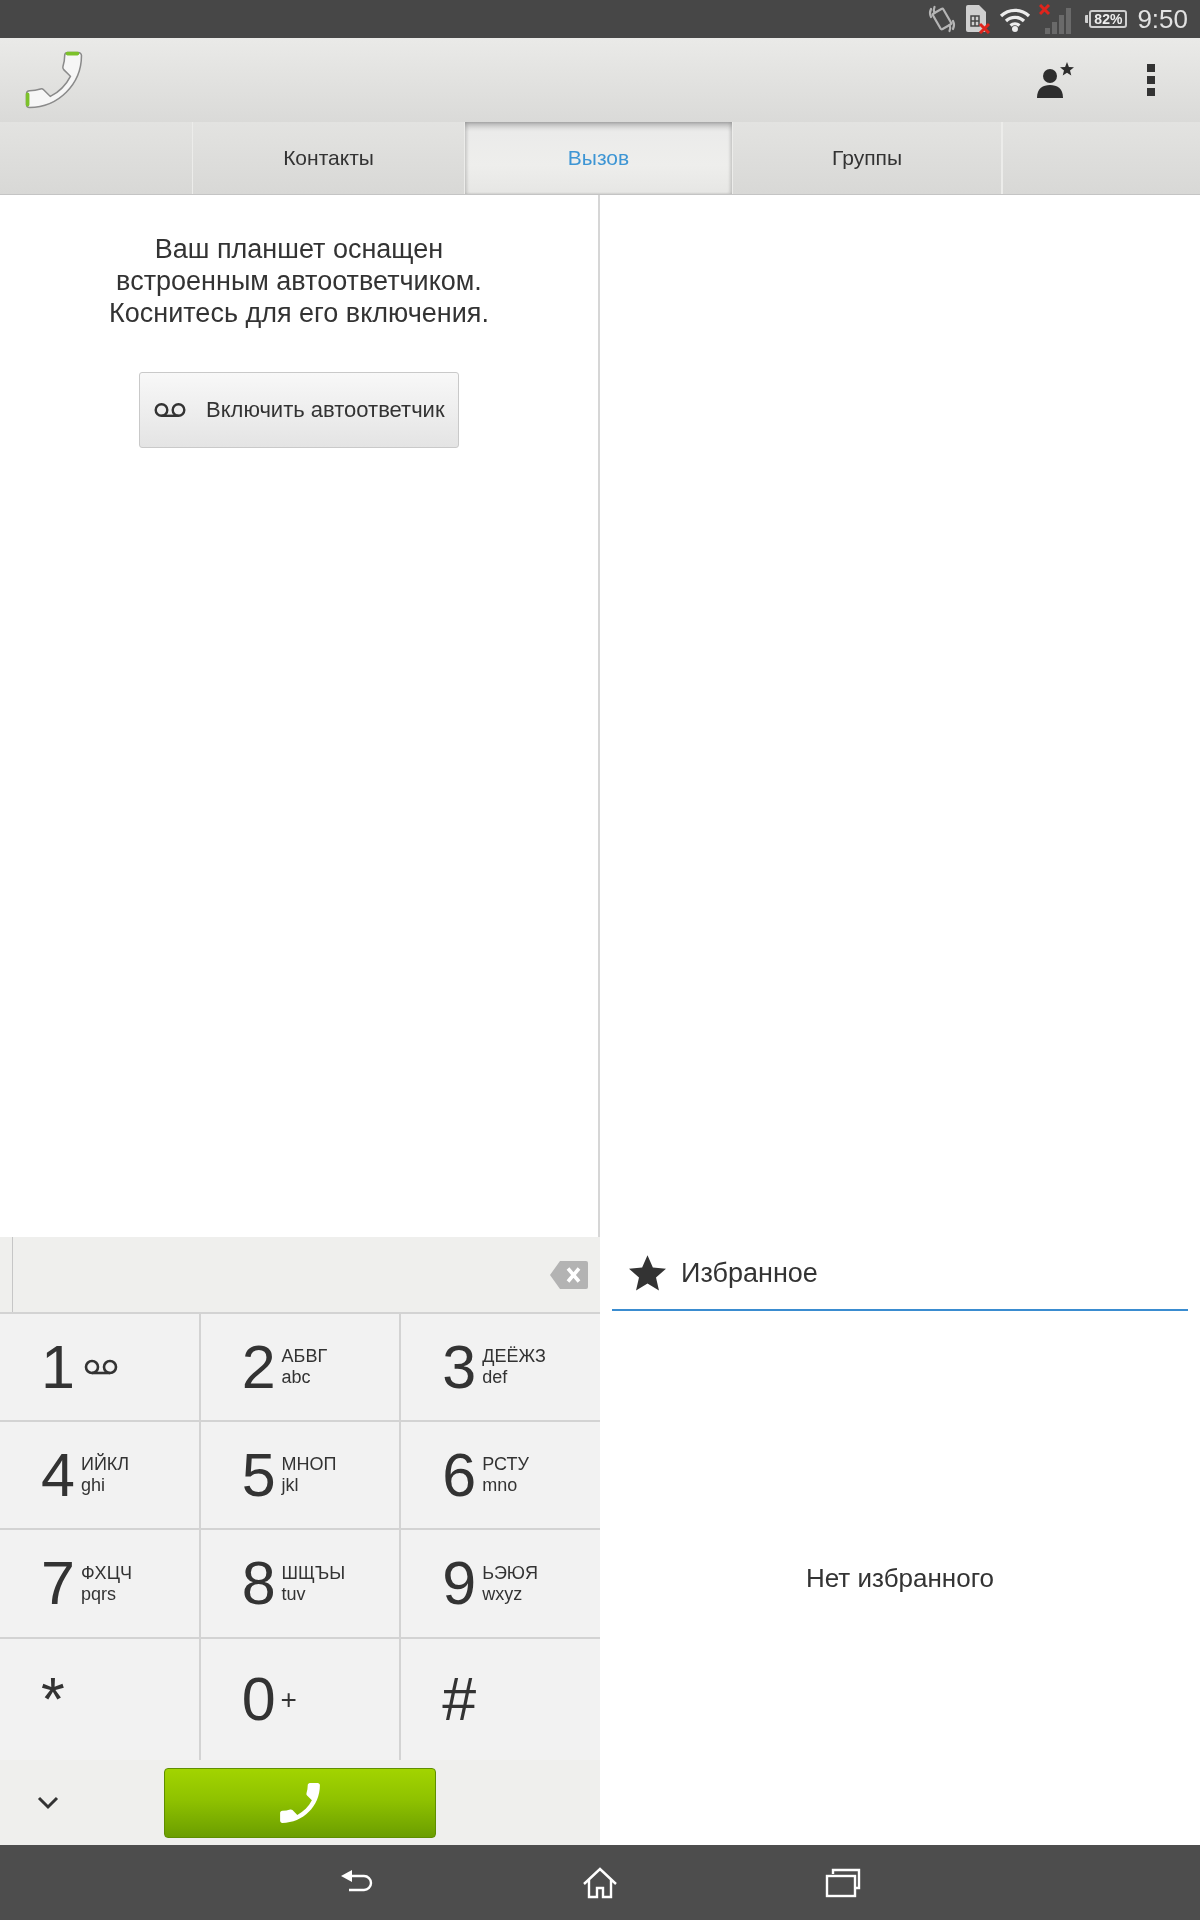 The image size is (1200, 1920). Describe the element at coordinates (843, 1882) in the screenshot. I see `recent-apps-icon` at that location.